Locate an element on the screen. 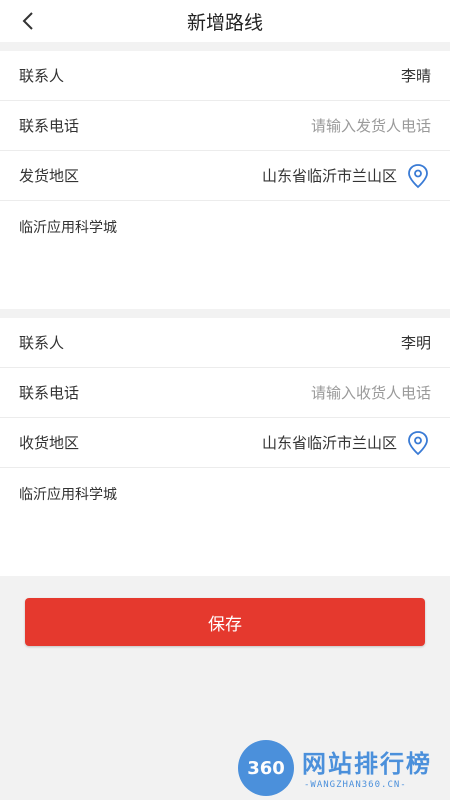 The image size is (450, 800). page-title: 新增路线 is located at coordinates (224, 22).